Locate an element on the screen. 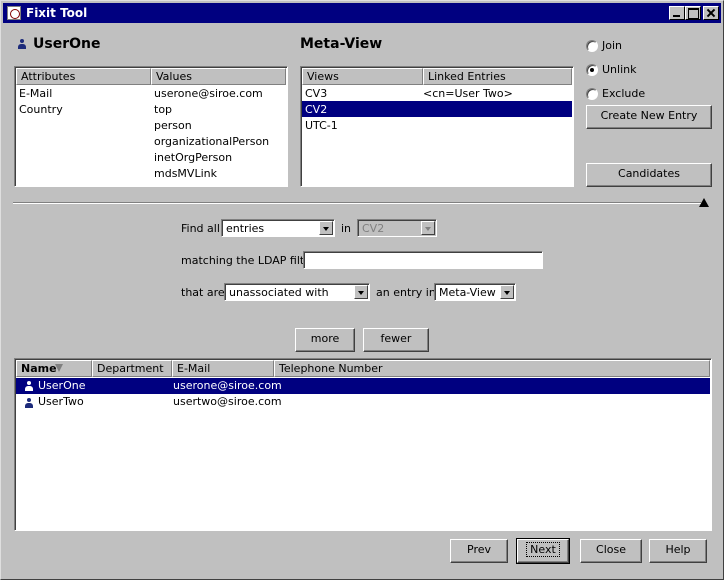  split-divider is located at coordinates (357, 203).